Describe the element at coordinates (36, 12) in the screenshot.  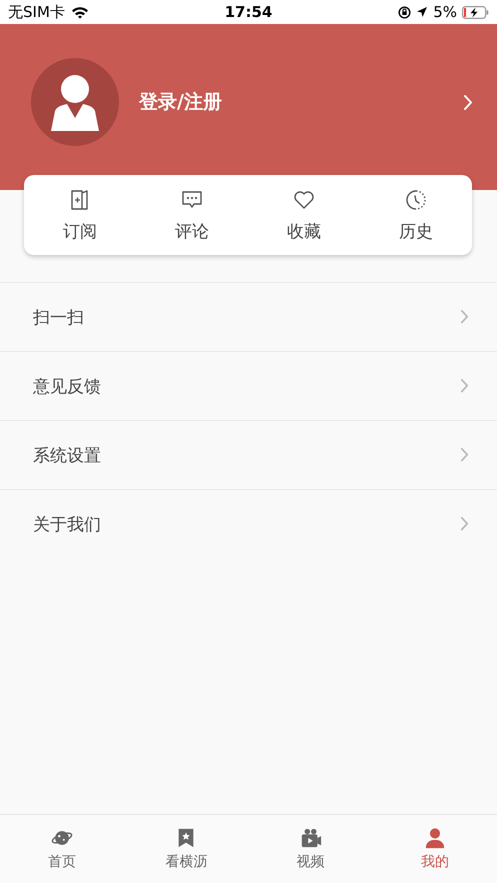
I see `carrier-text: 无SIM卡` at that location.